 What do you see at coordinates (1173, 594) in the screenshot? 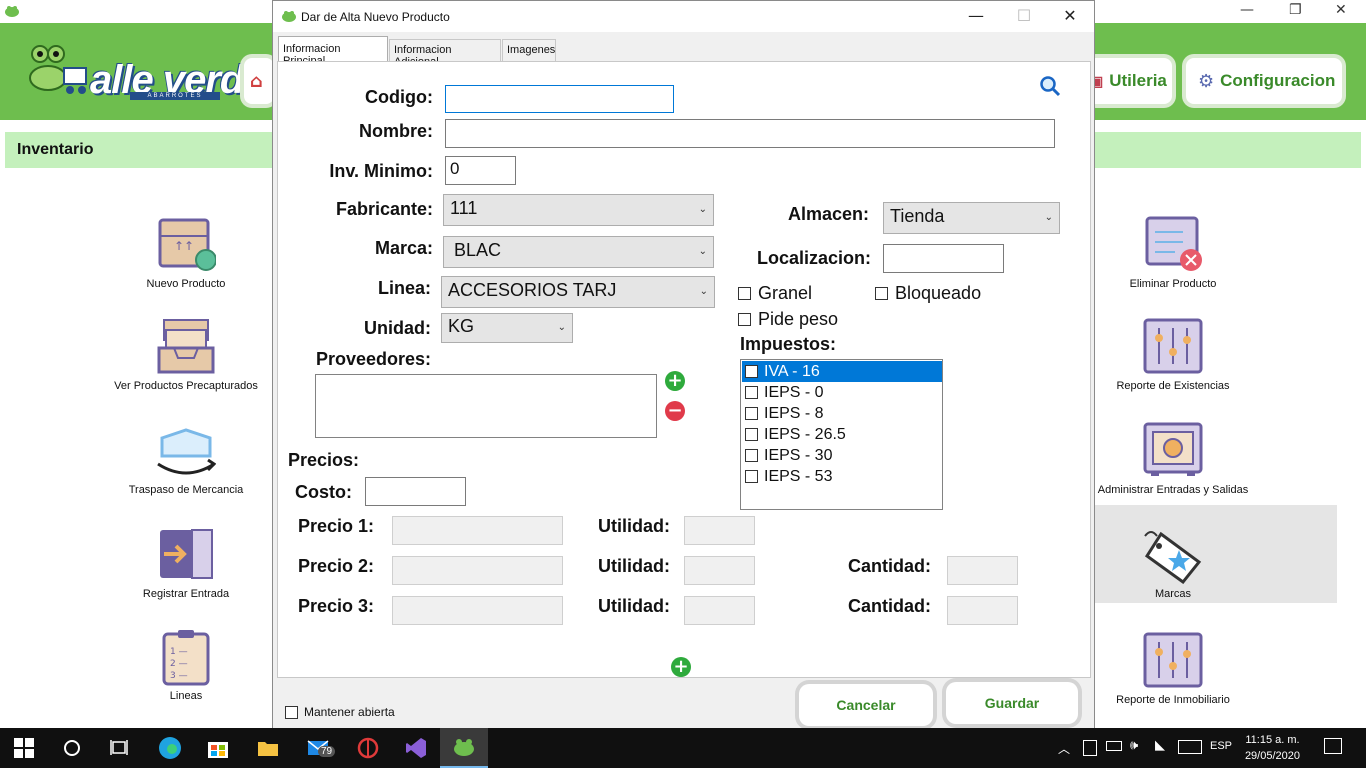
I see `tile-label: Marcas` at bounding box center [1173, 594].